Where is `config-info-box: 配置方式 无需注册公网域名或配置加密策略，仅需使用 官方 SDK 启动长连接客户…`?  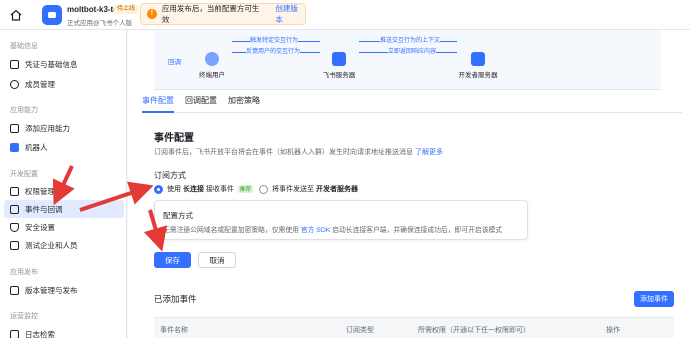
config-info-box: 配置方式 无需注册公网域名或配置加密策略，仅需使用 官方 SDK 启动长连接客户… is located at coordinates (341, 220).